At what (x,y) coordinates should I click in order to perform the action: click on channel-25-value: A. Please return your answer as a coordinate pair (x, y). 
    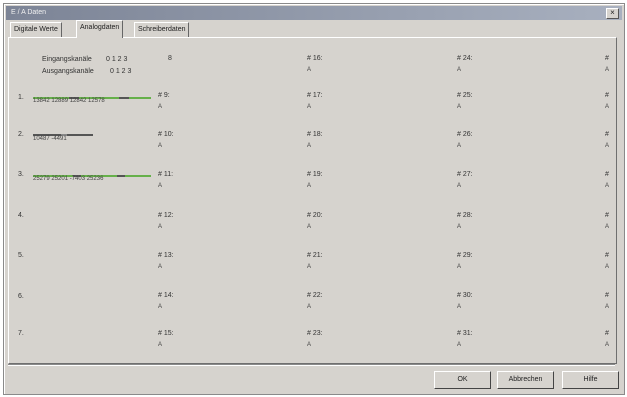
    Looking at the image, I should click on (459, 107).